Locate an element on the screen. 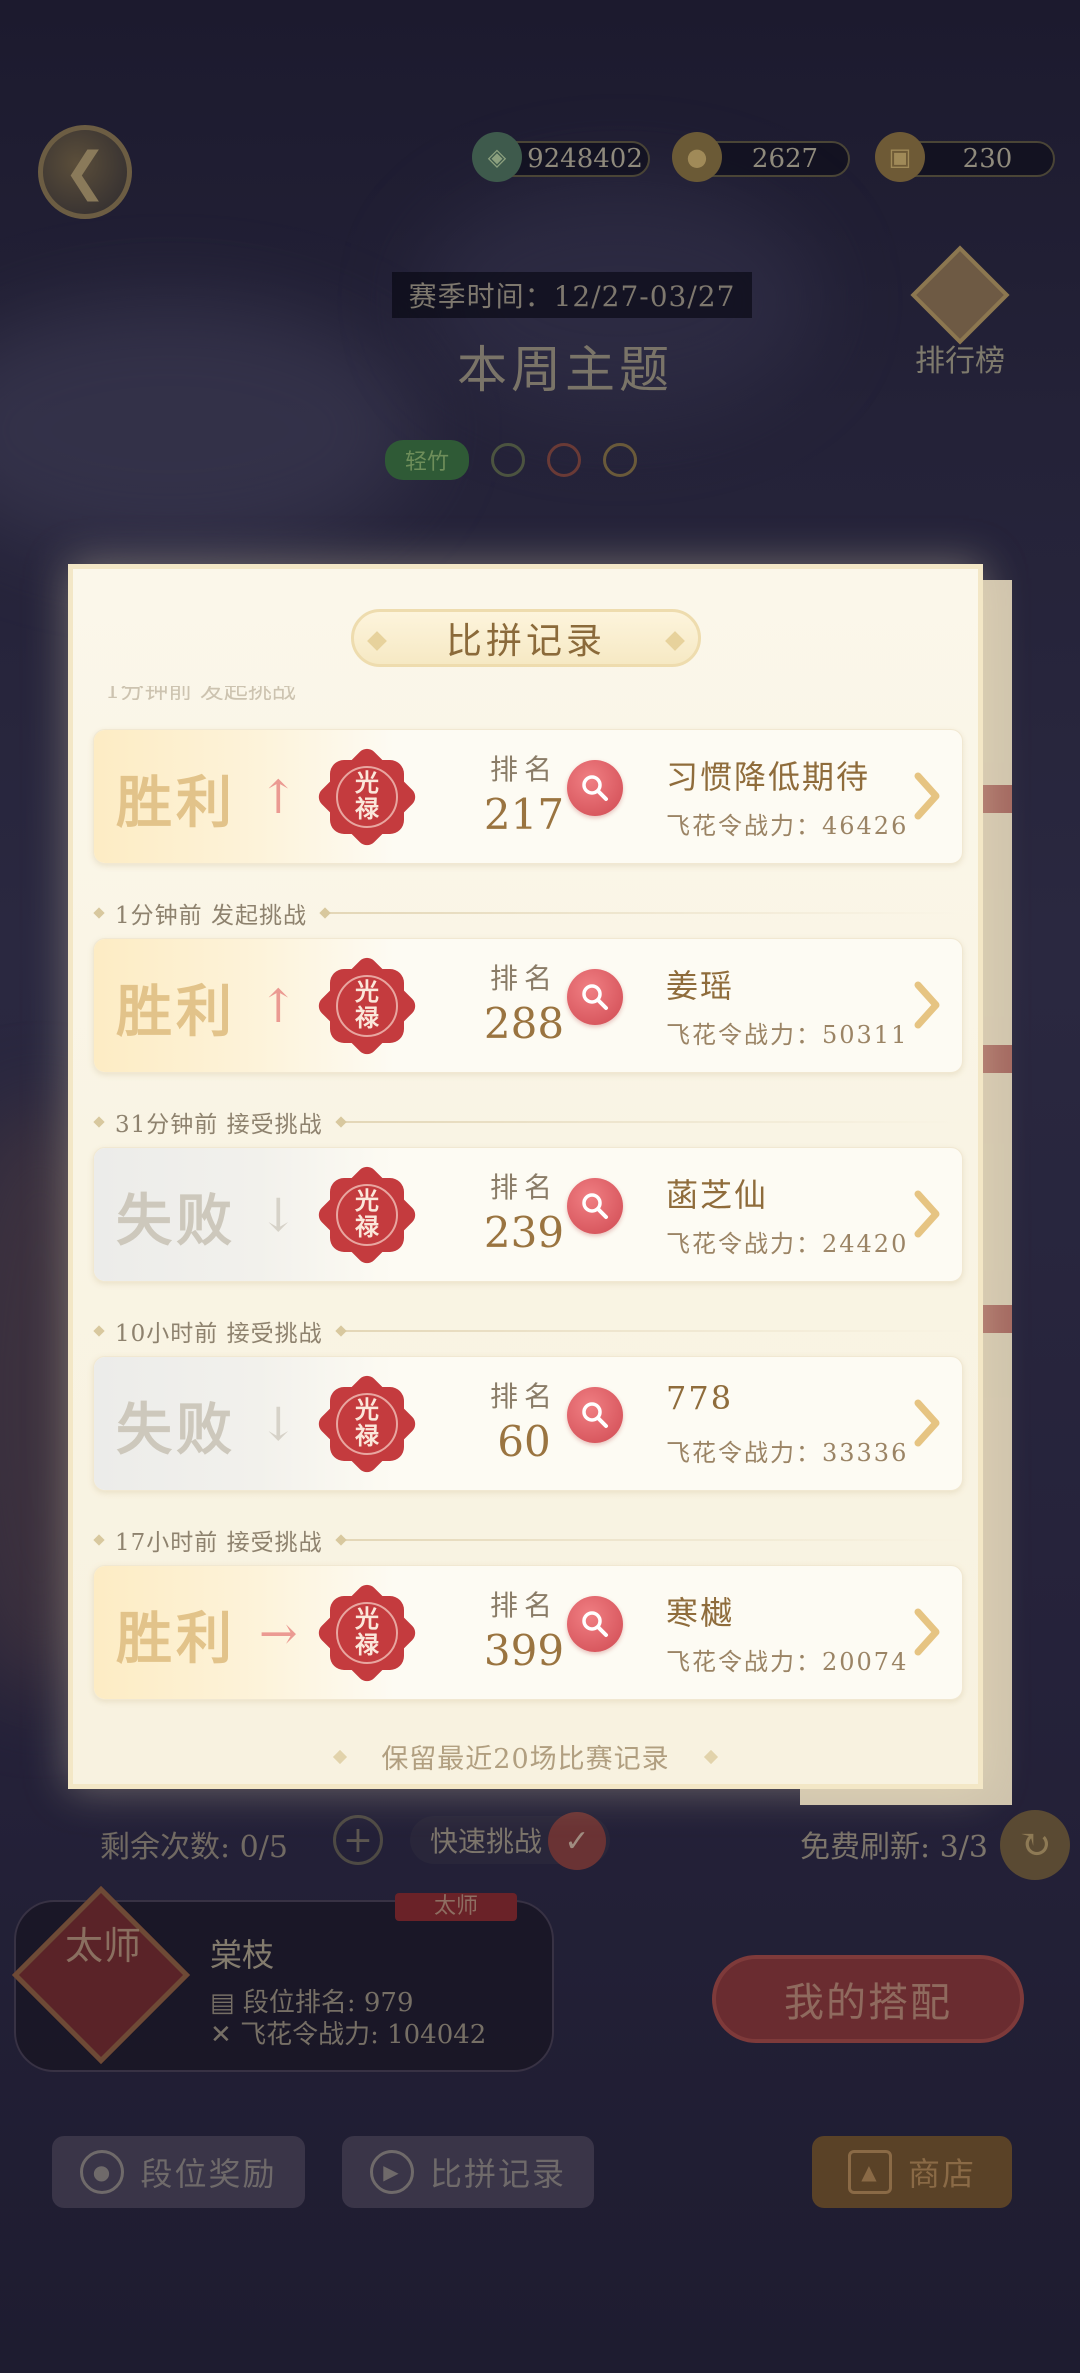 The height and width of the screenshot is (2373, 1080). refresh-icon: ↻ is located at coordinates (1035, 1845).